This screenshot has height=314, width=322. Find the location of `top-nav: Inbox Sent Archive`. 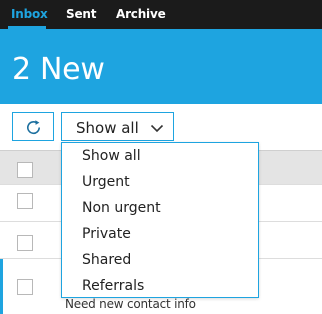

top-nav: Inbox Sent Archive is located at coordinates (161, 14).